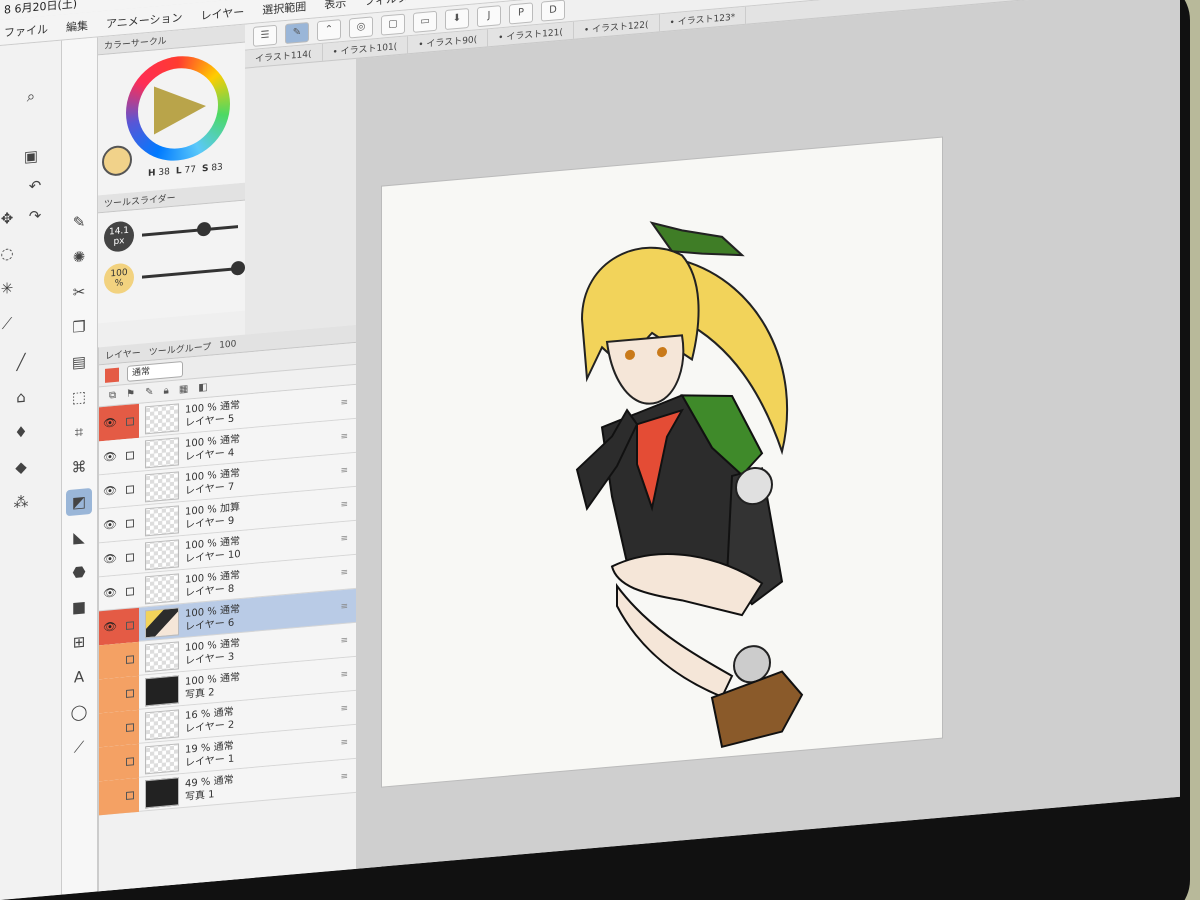 The height and width of the screenshot is (900, 1200). I want to click on brush-size-knob, so click(204, 229).